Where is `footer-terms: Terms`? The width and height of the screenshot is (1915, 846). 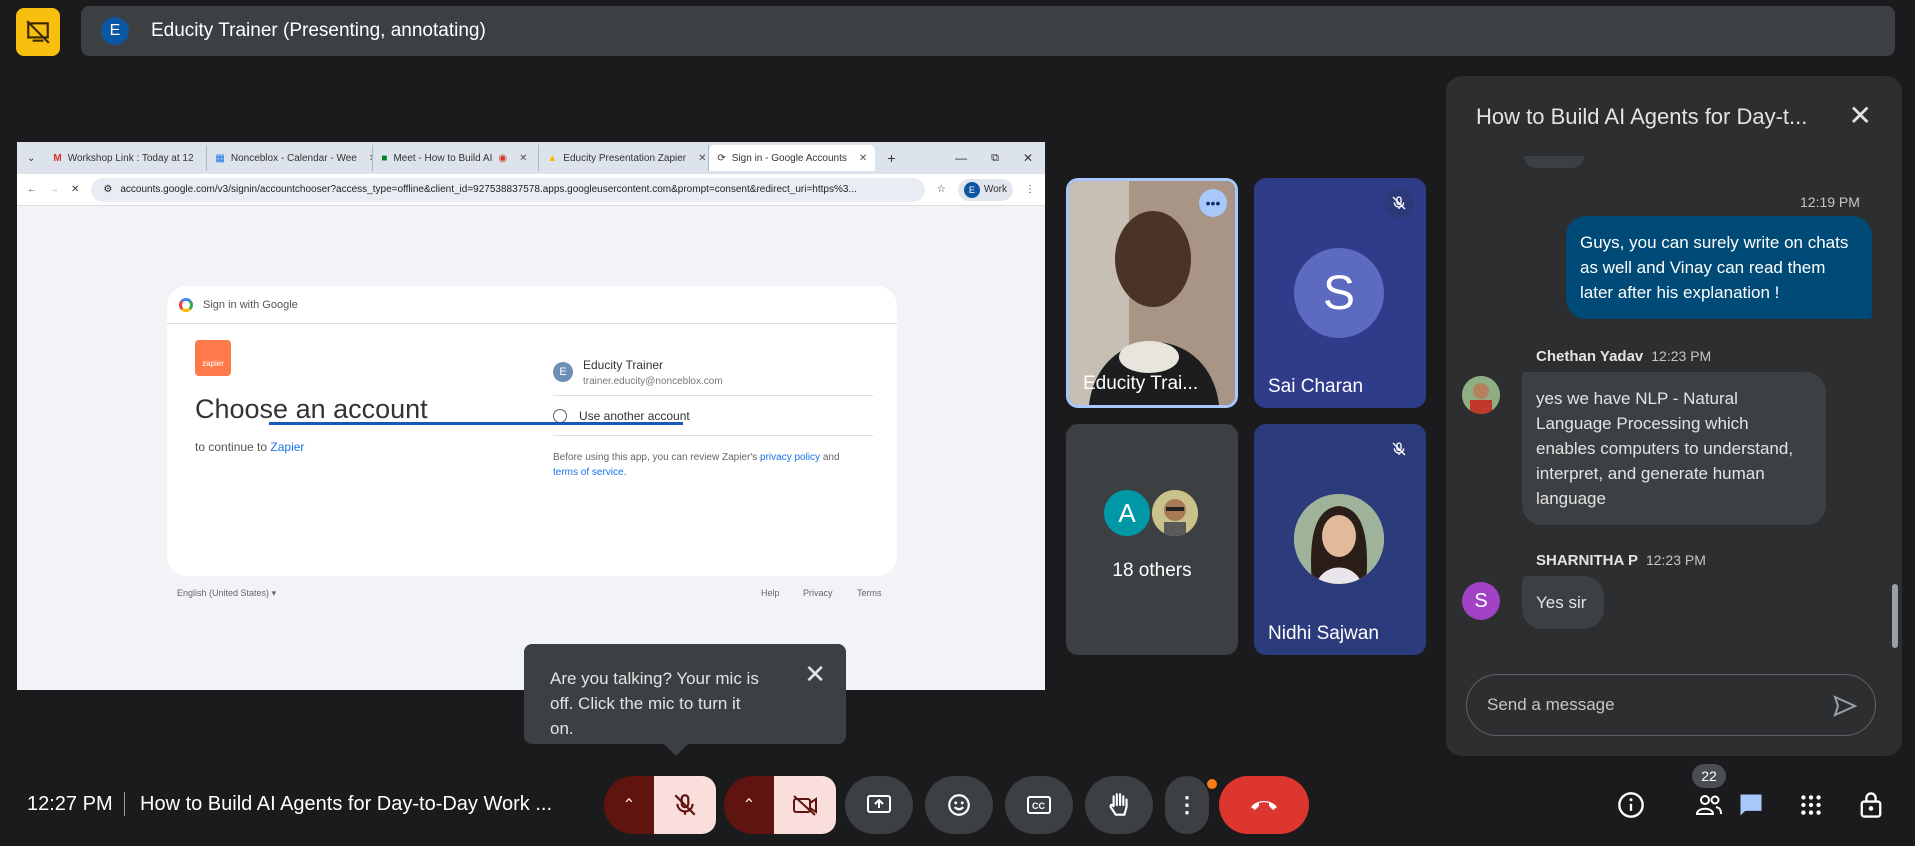 footer-terms: Terms is located at coordinates (869, 593).